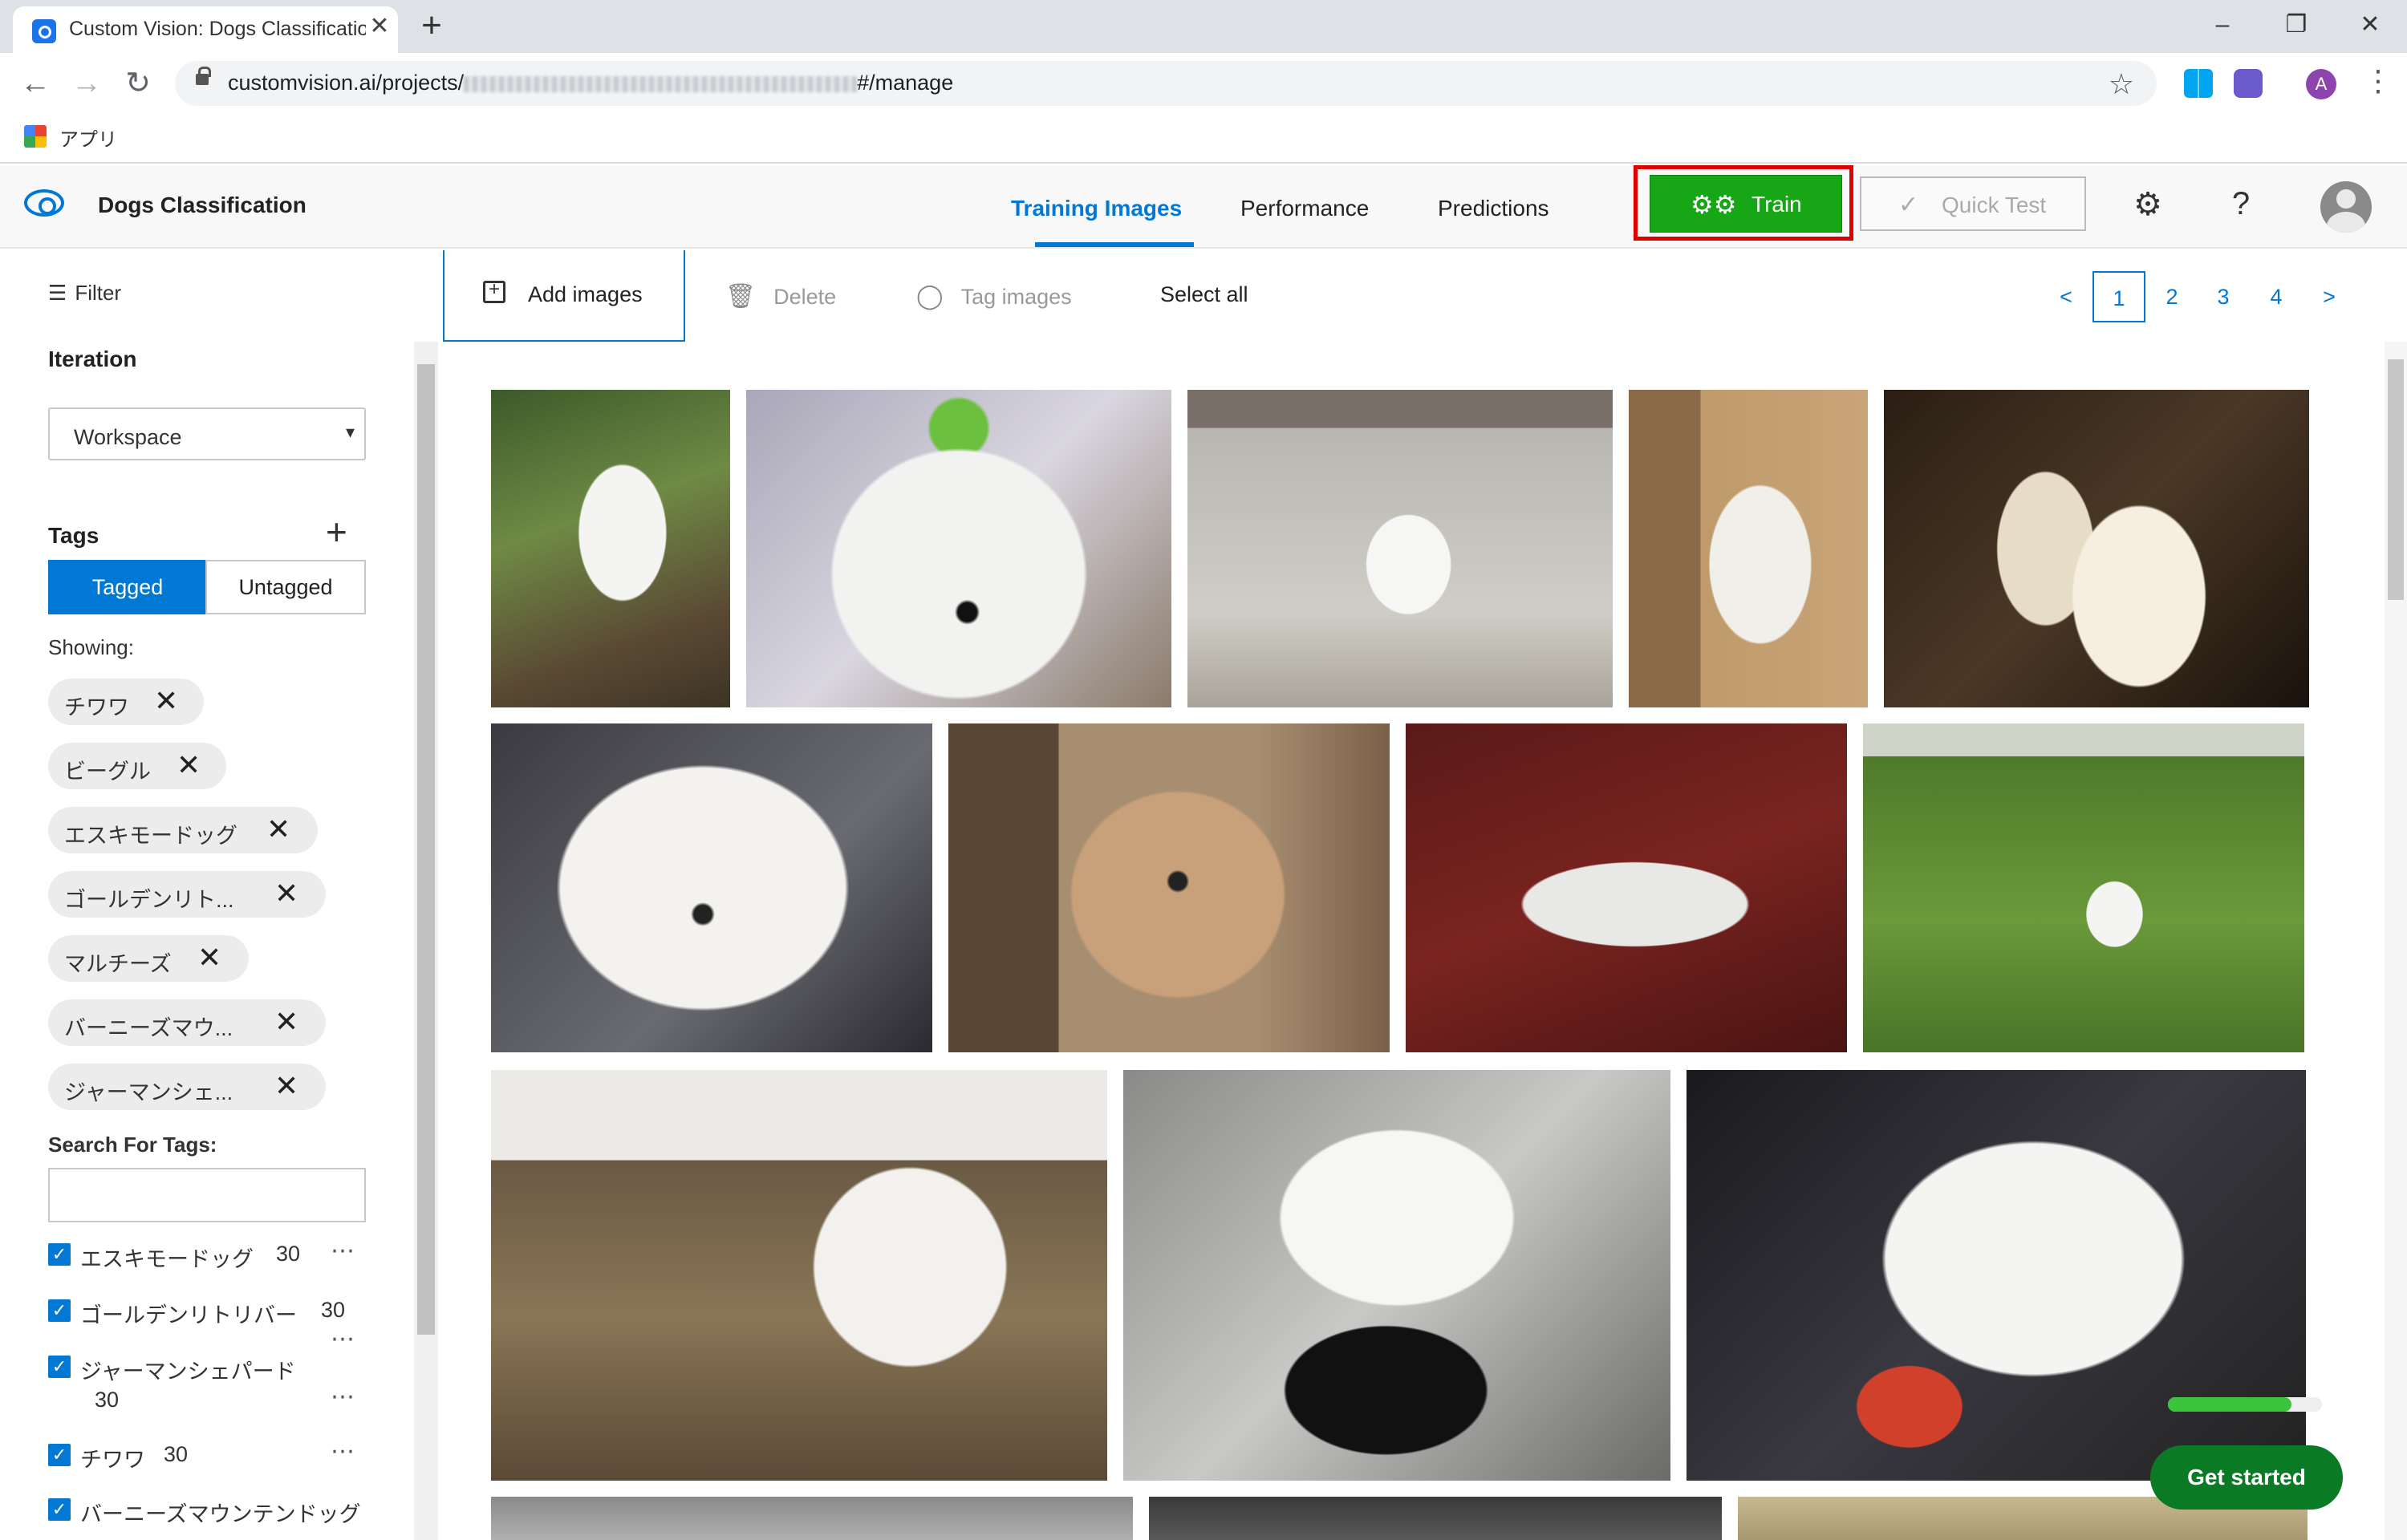  What do you see at coordinates (207, 1195) in the screenshot?
I see `search-tags-input` at bounding box center [207, 1195].